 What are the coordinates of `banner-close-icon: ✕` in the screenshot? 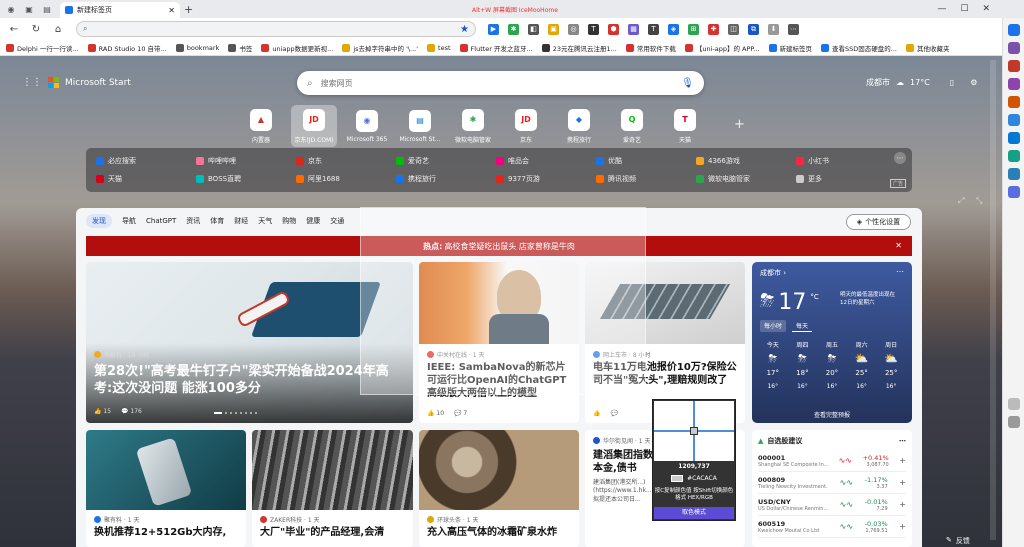 It's located at (898, 245).